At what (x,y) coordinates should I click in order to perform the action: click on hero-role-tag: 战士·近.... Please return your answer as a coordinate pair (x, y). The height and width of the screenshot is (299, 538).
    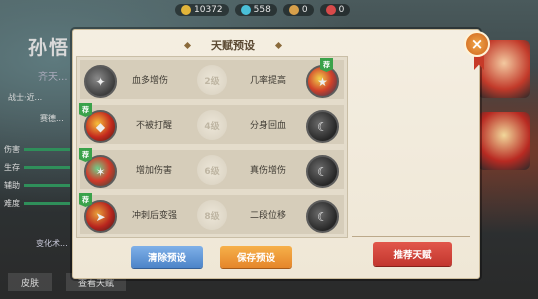
    Looking at the image, I should click on (25, 97).